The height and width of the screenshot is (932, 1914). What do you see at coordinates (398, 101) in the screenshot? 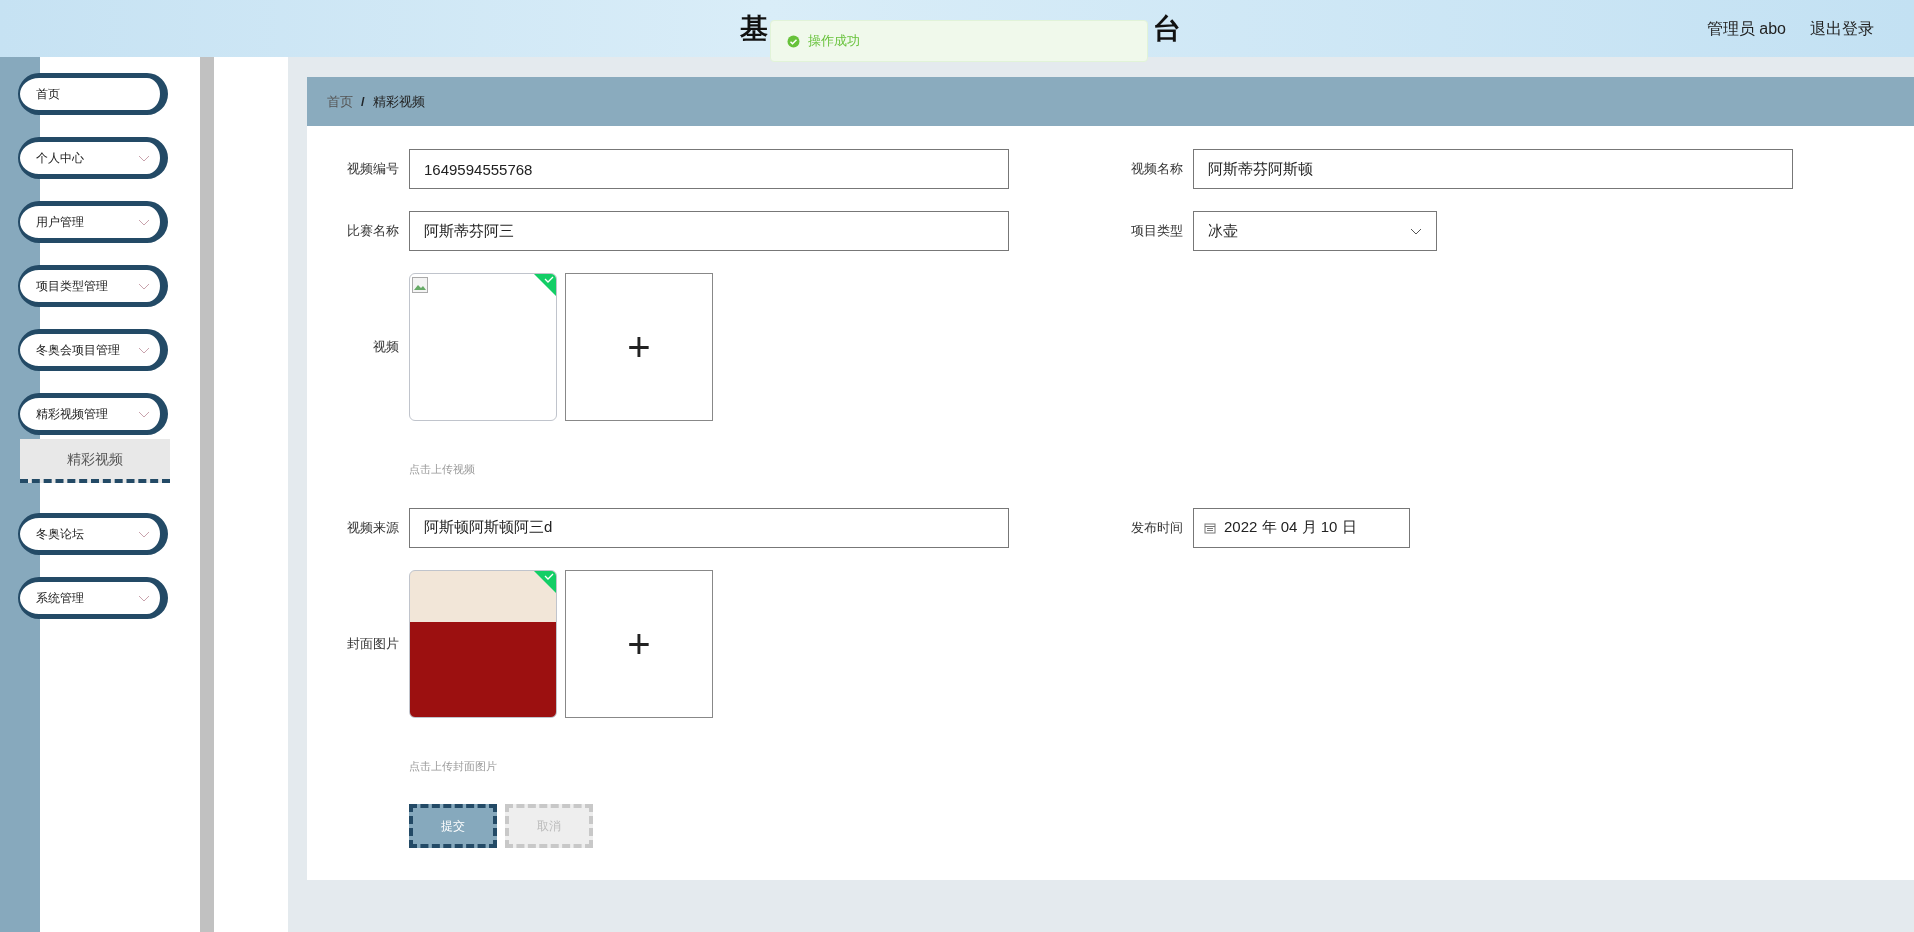
I see `breadcrumb-current: 精彩视频` at bounding box center [398, 101].